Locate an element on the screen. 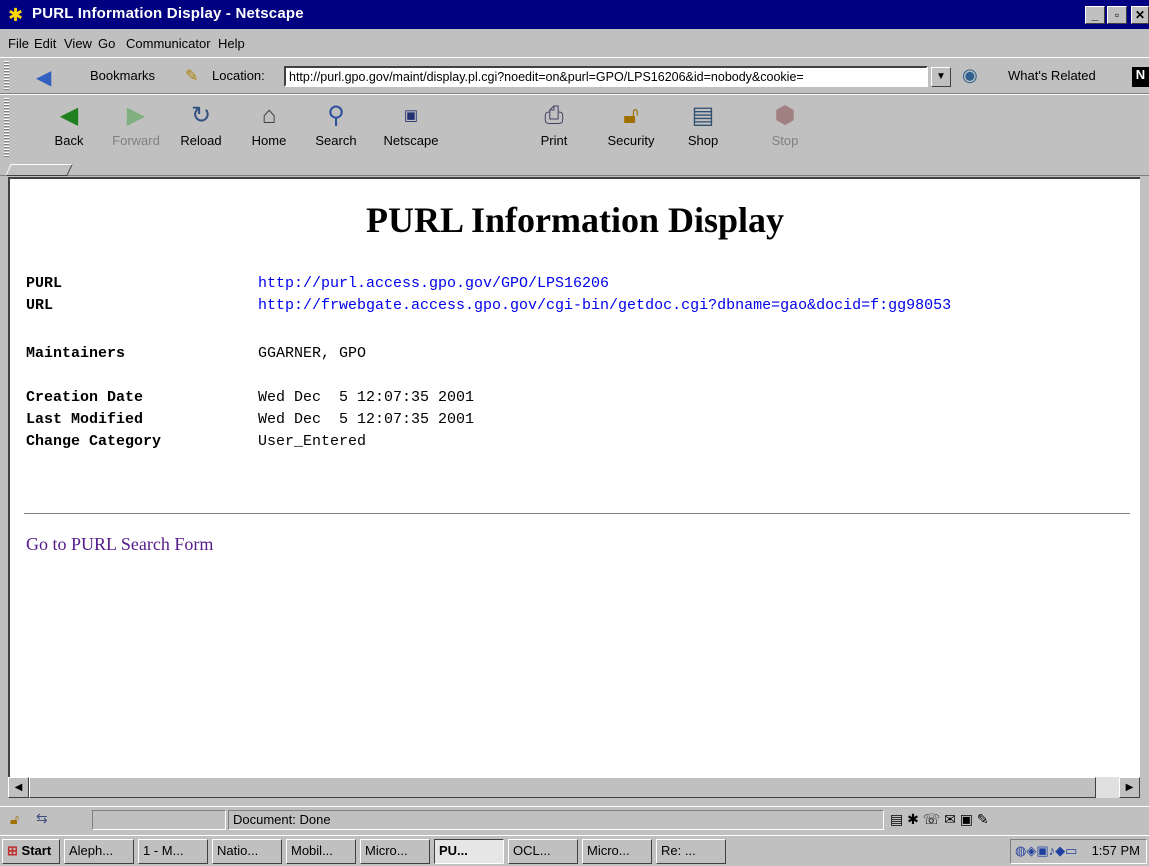 This screenshot has width=1149, height=866. status-text: Document: Done is located at coordinates (556, 820).